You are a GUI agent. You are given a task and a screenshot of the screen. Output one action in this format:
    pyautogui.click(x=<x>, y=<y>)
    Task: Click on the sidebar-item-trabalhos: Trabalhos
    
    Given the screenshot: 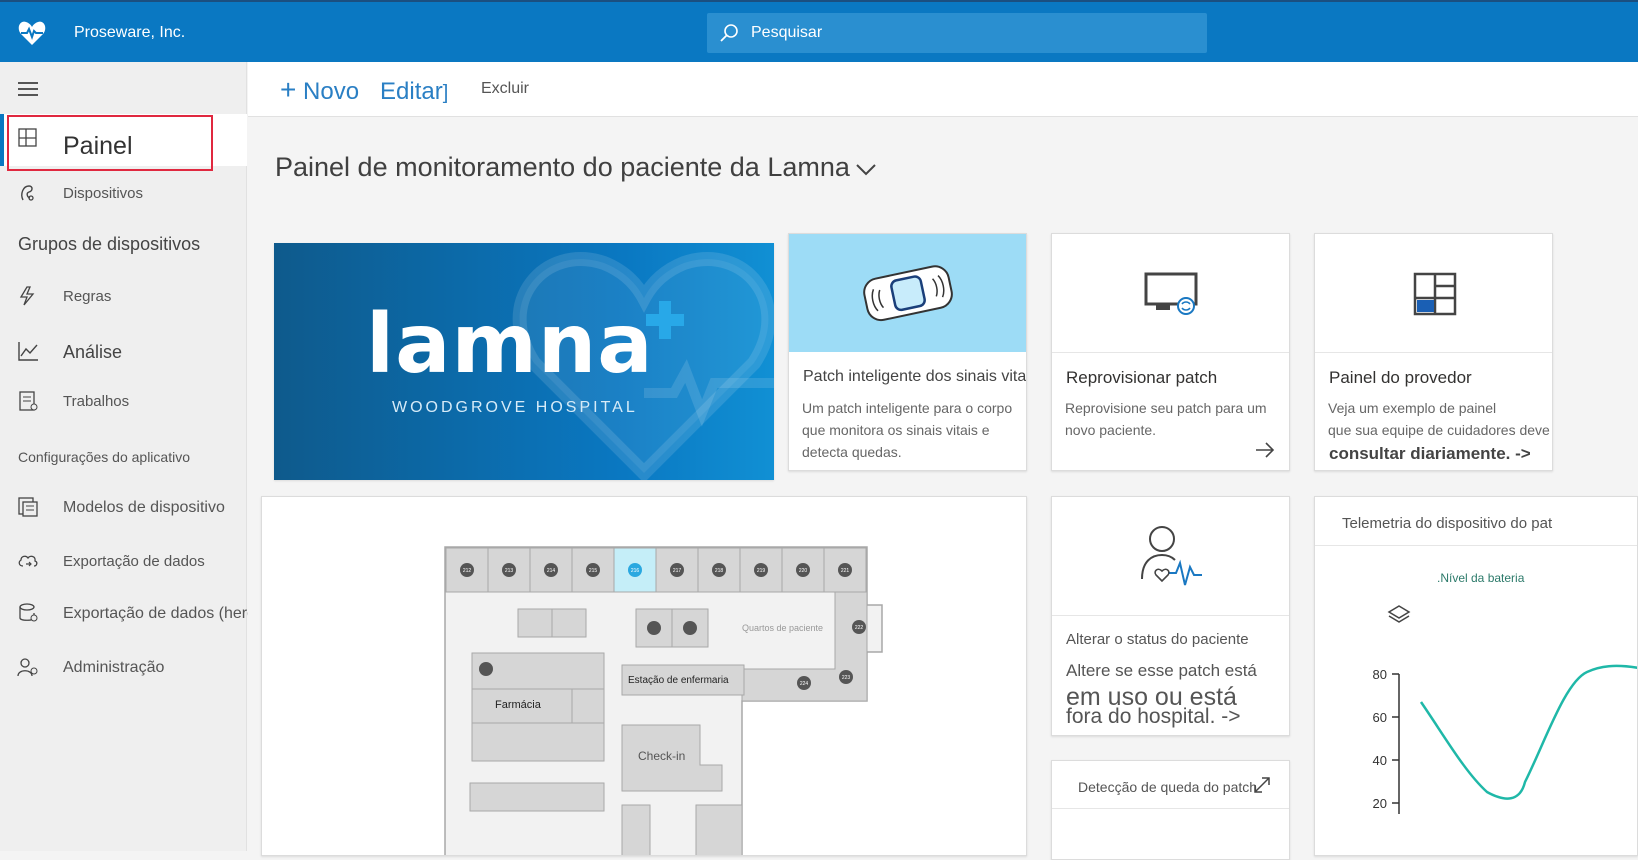 What is the action you would take?
    pyautogui.click(x=123, y=402)
    